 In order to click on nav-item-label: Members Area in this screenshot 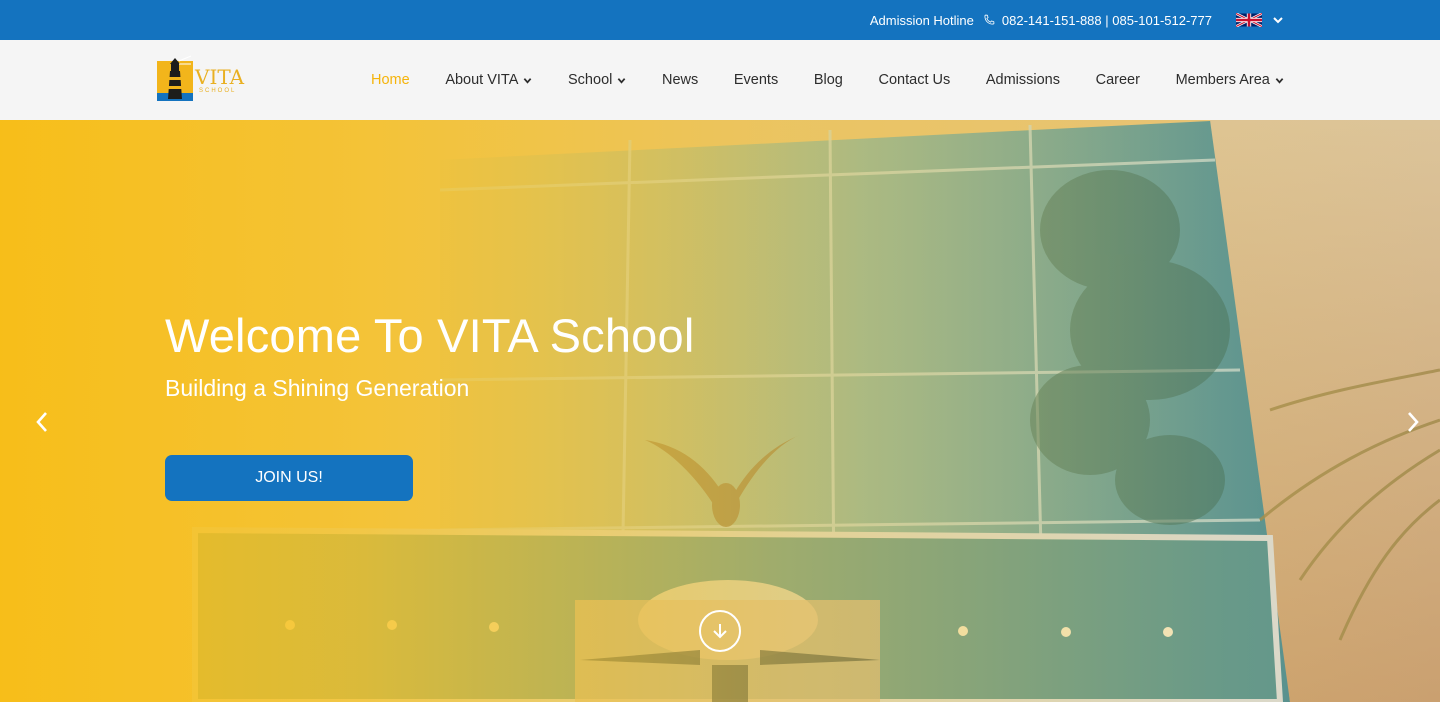, I will do `click(1222, 80)`.